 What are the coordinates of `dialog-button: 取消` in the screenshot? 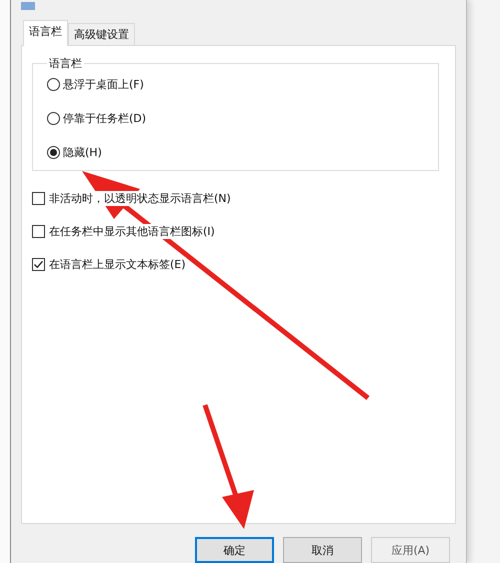 It's located at (322, 550).